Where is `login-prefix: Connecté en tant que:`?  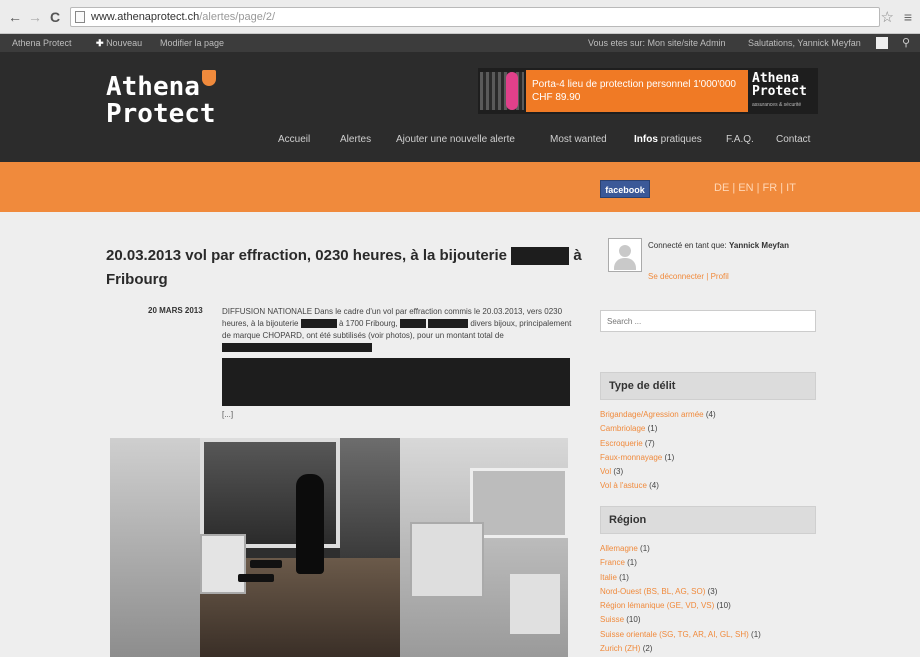
login-prefix: Connecté en tant que: is located at coordinates (687, 245).